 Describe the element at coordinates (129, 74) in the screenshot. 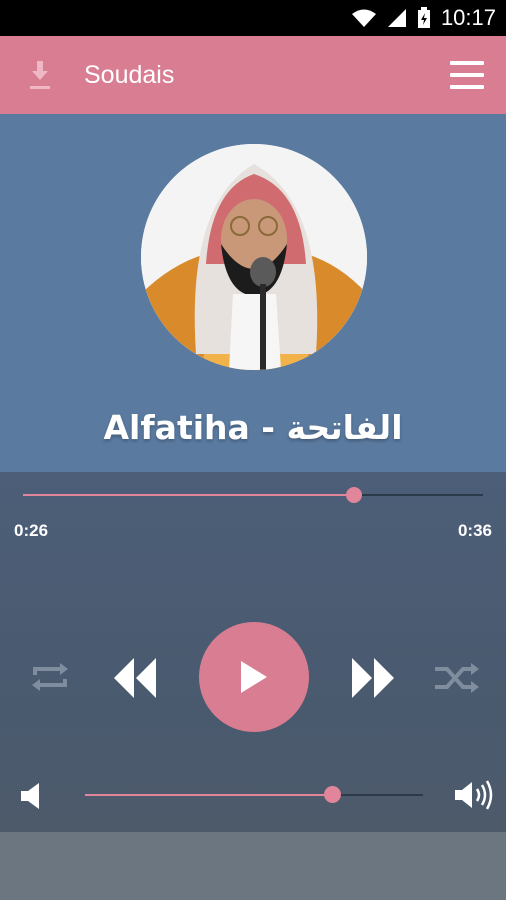

I see `app-title: Soudais` at that location.